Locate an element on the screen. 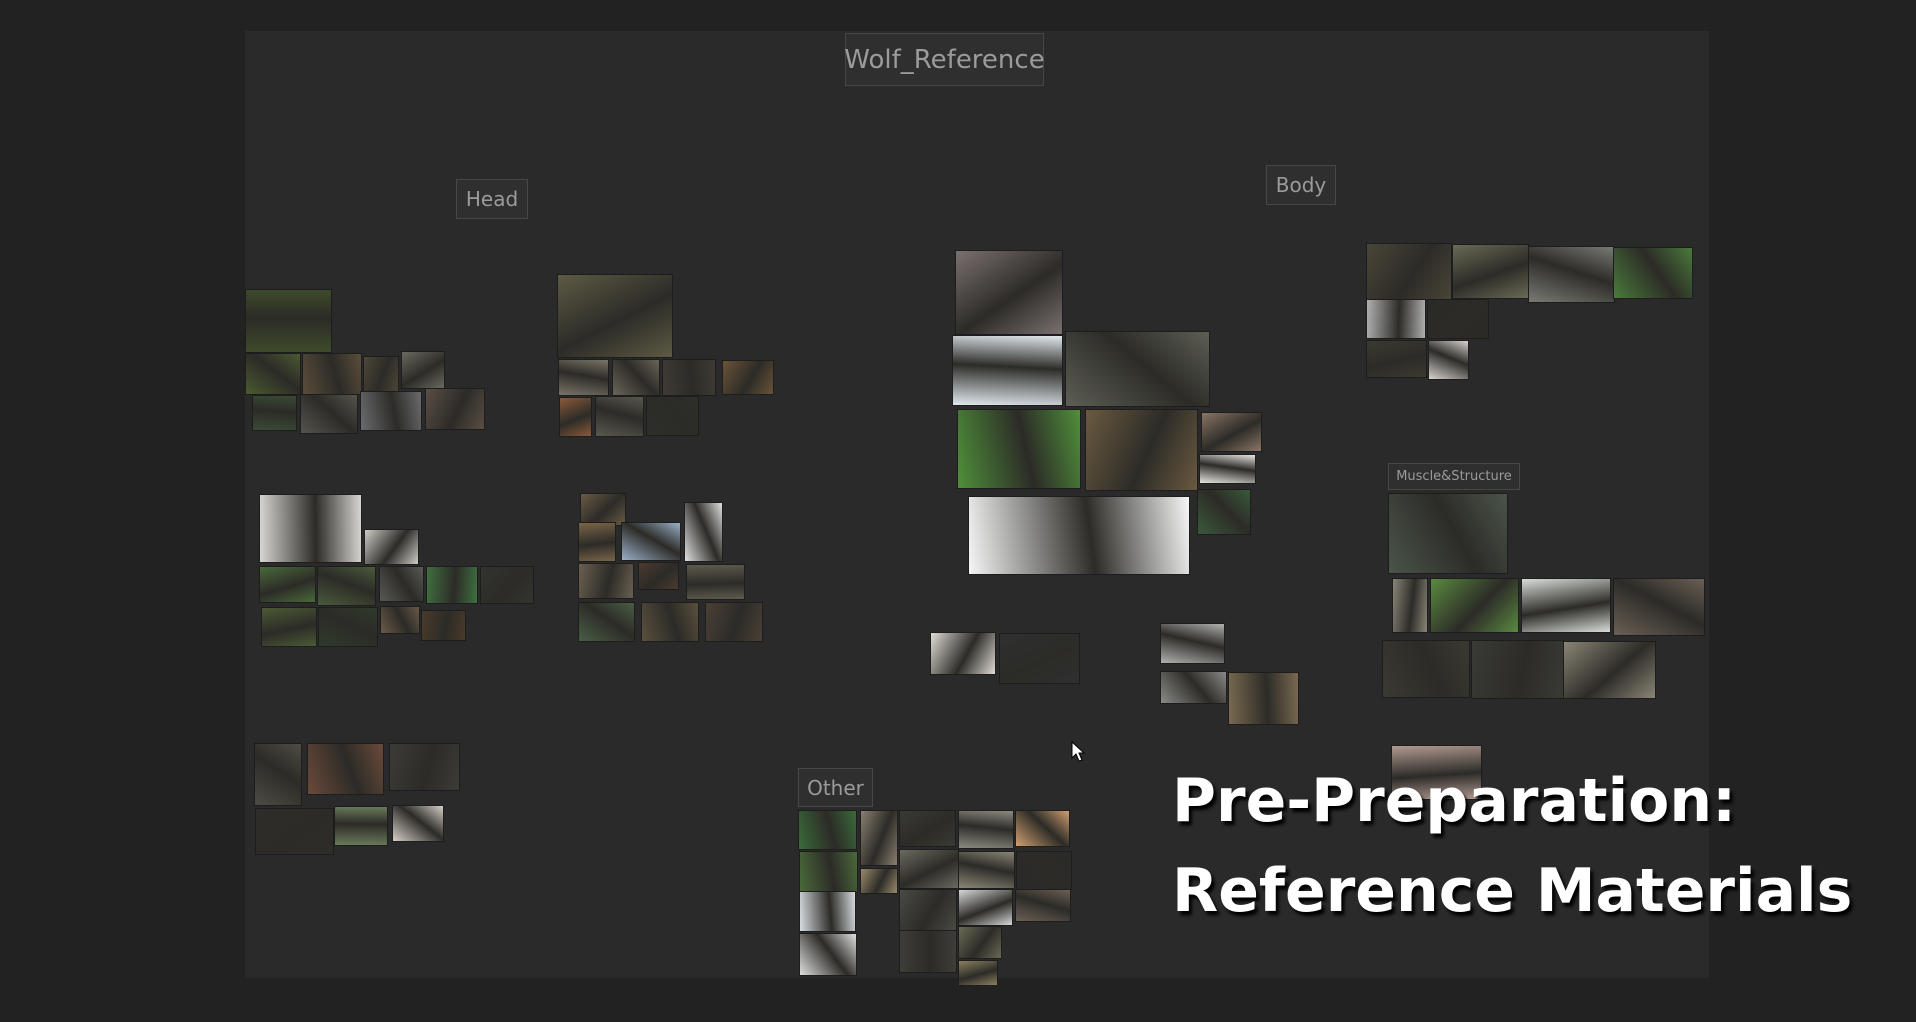 The width and height of the screenshot is (1916, 1022). mouse-pointer-icon is located at coordinates (1078, 751).